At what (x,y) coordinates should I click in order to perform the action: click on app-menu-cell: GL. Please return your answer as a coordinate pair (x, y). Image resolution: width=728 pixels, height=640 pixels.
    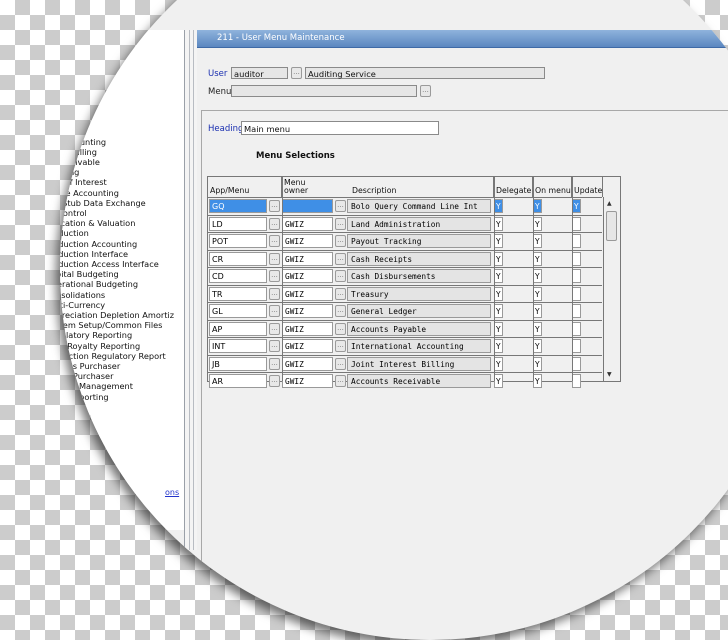
    Looking at the image, I should click on (238, 311).